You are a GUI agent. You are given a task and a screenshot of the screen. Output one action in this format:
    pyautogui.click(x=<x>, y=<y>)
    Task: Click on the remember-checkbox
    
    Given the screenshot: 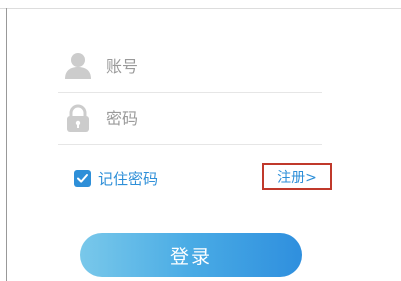 What is the action you would take?
    pyautogui.click(x=82, y=178)
    